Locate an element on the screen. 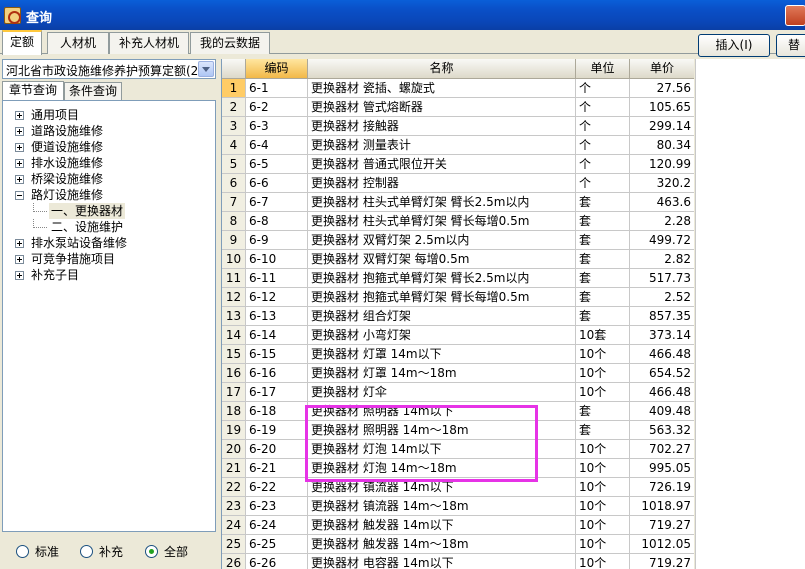  row-price: 373.14 is located at coordinates (662, 335).